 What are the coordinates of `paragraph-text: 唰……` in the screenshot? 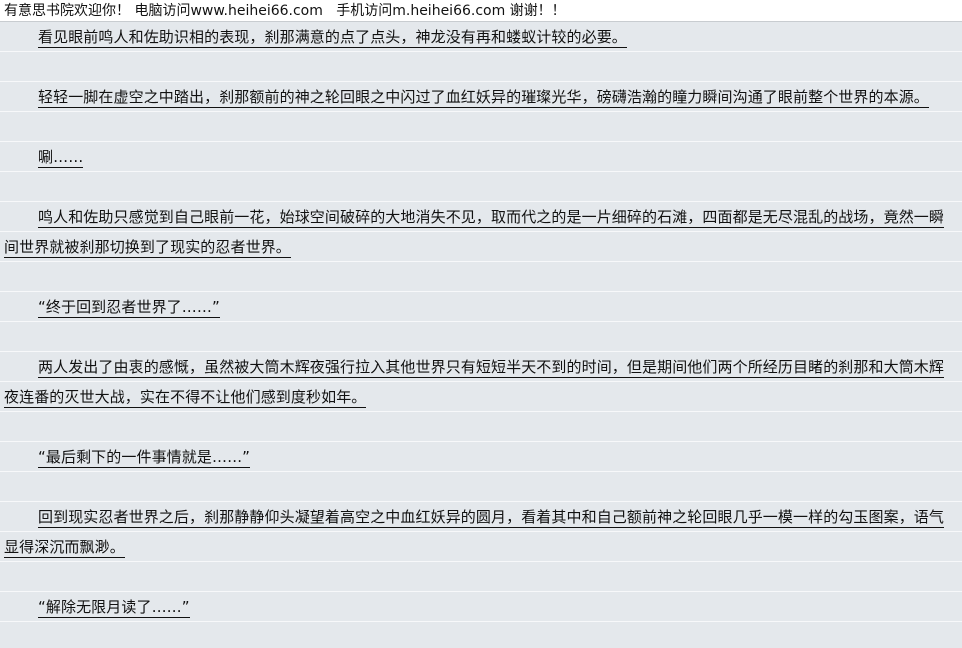 It's located at (61, 158).